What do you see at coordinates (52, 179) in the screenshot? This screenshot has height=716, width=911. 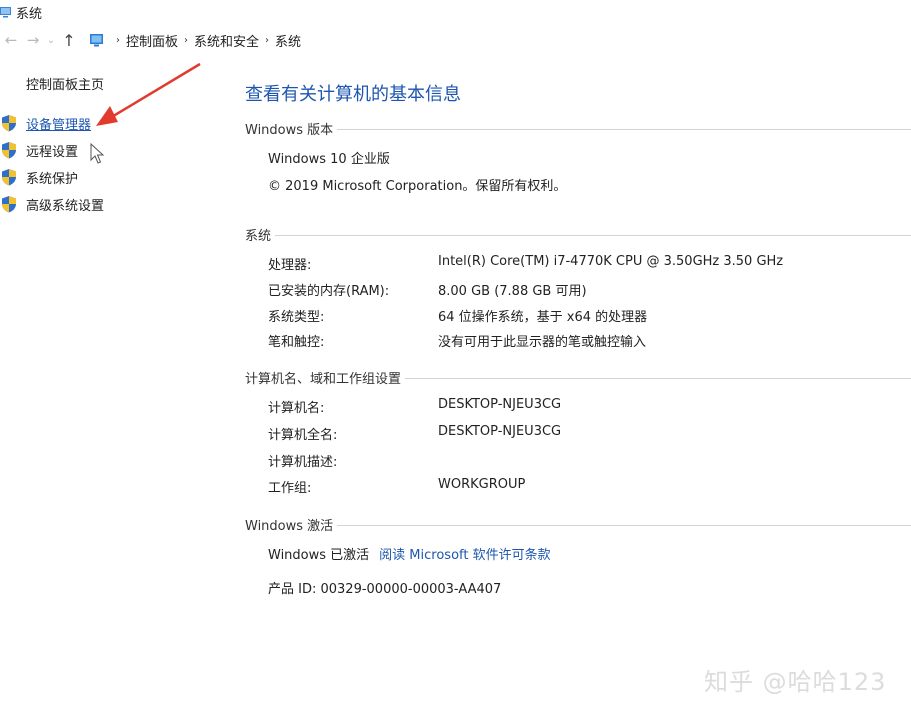 I see `sidebar-item-label: 系统保护` at bounding box center [52, 179].